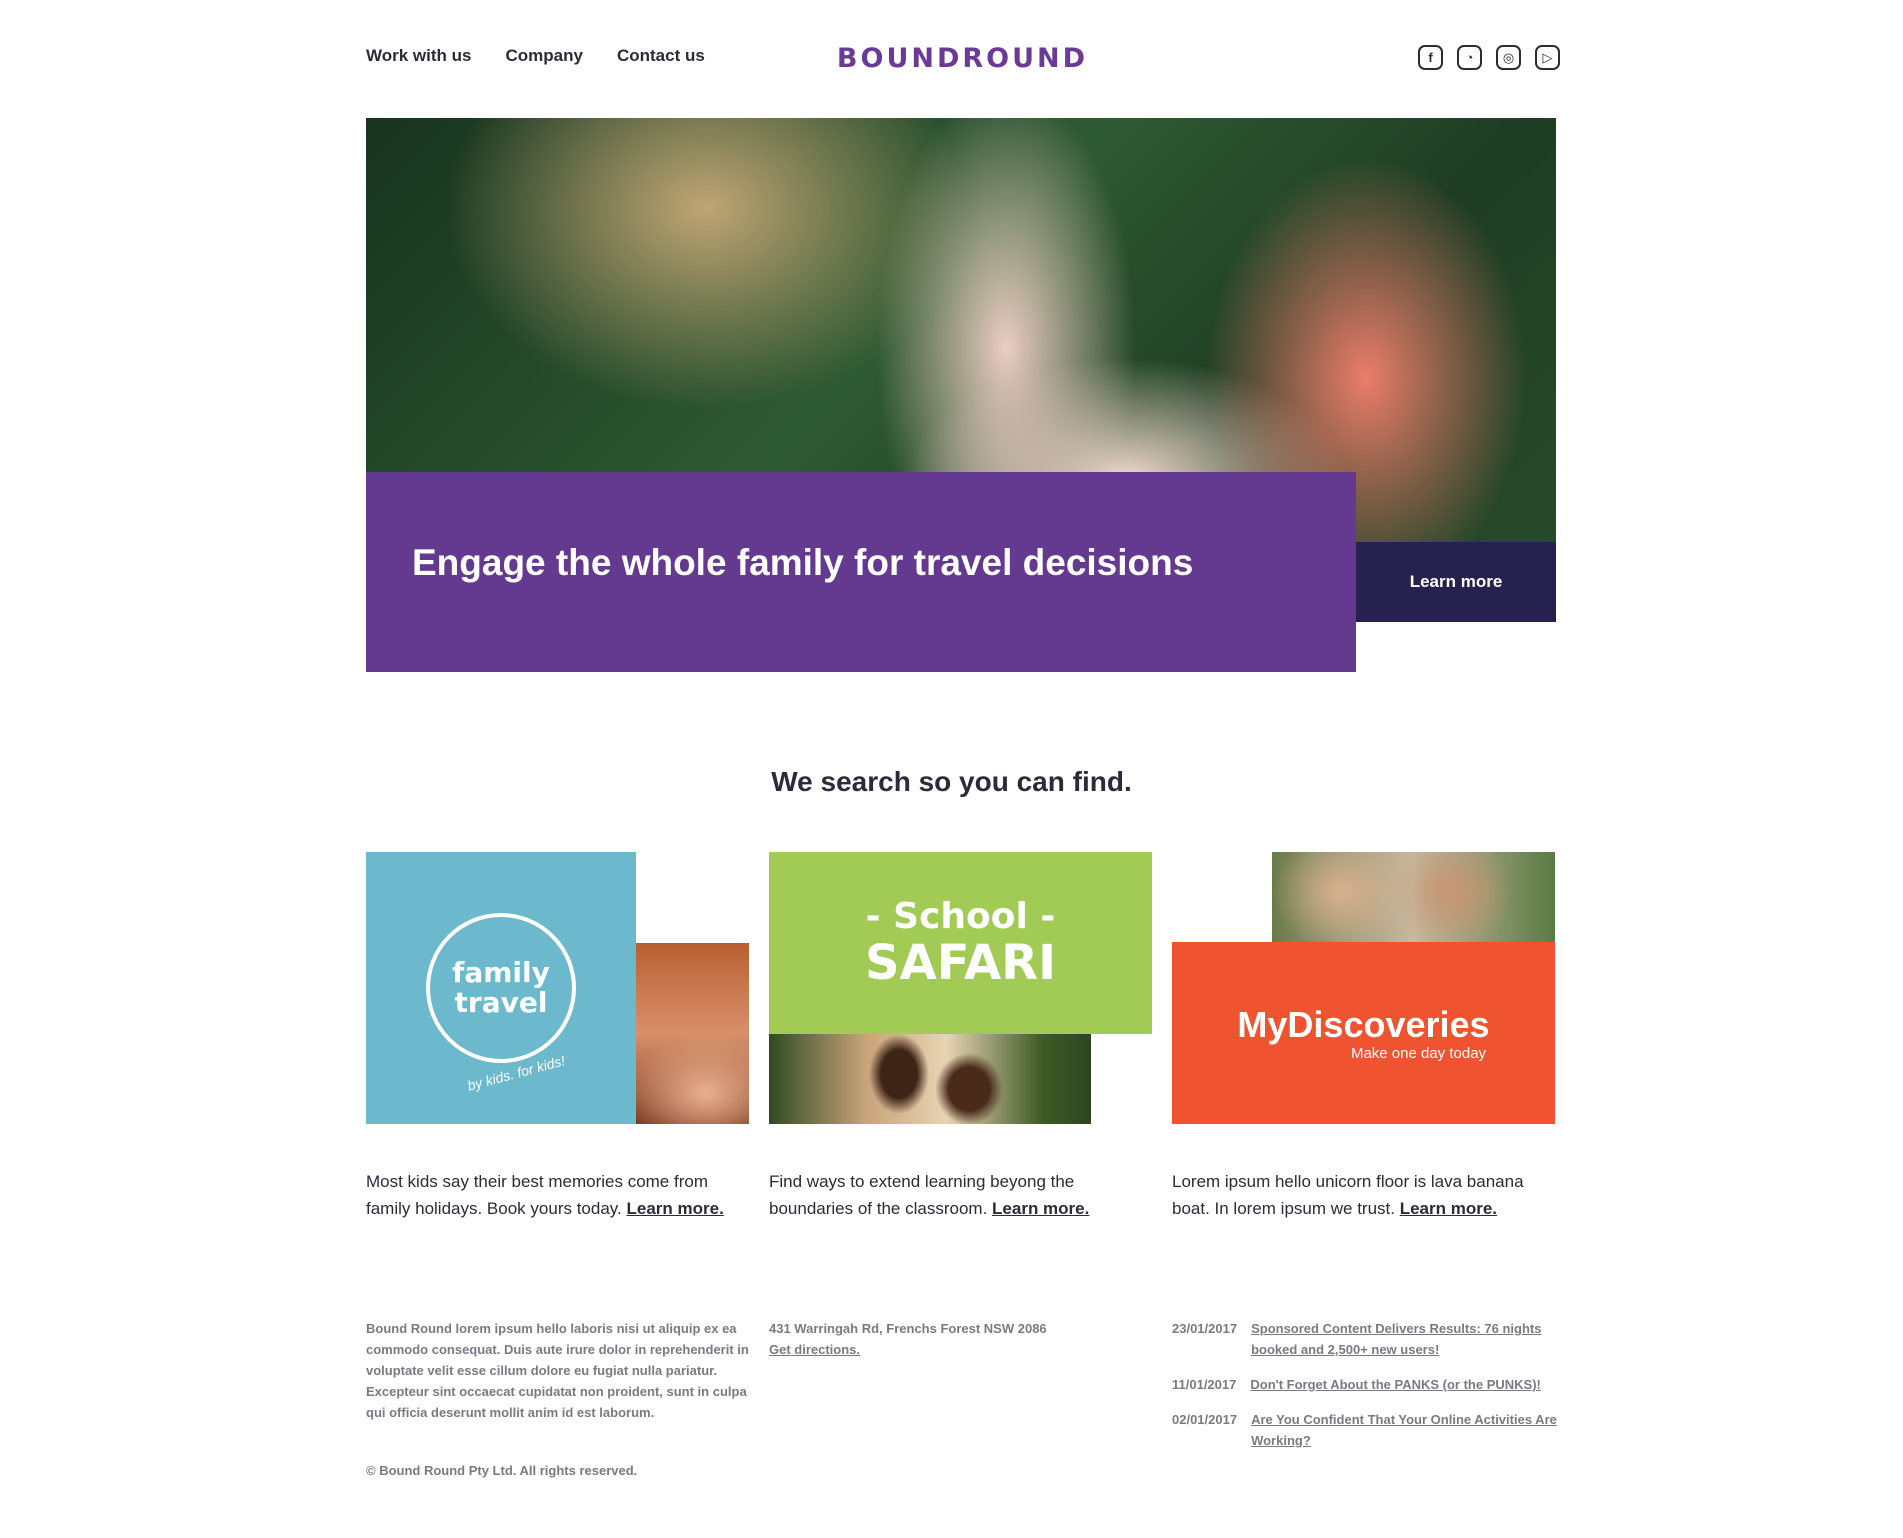 Image resolution: width=1903 pixels, height=1538 pixels. I want to click on family-travel-card: family travel by kids. for kids!, so click(557, 988).